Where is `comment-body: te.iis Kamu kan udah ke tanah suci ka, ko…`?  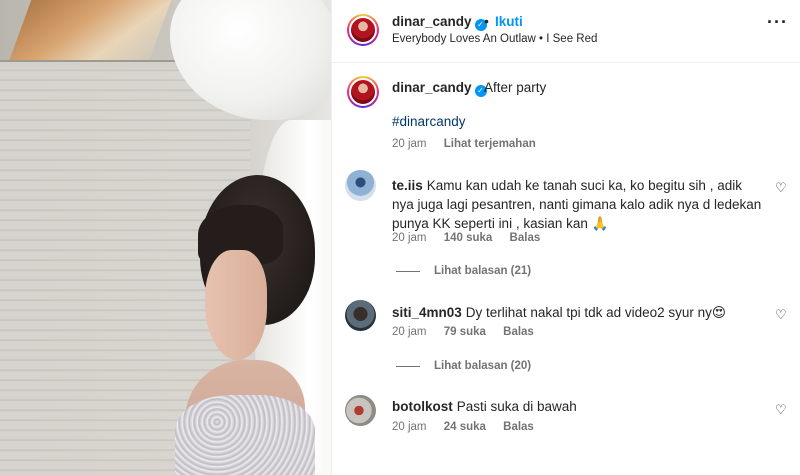 comment-body: te.iis Kamu kan udah ke tanah suci ka, ko… is located at coordinates (577, 204).